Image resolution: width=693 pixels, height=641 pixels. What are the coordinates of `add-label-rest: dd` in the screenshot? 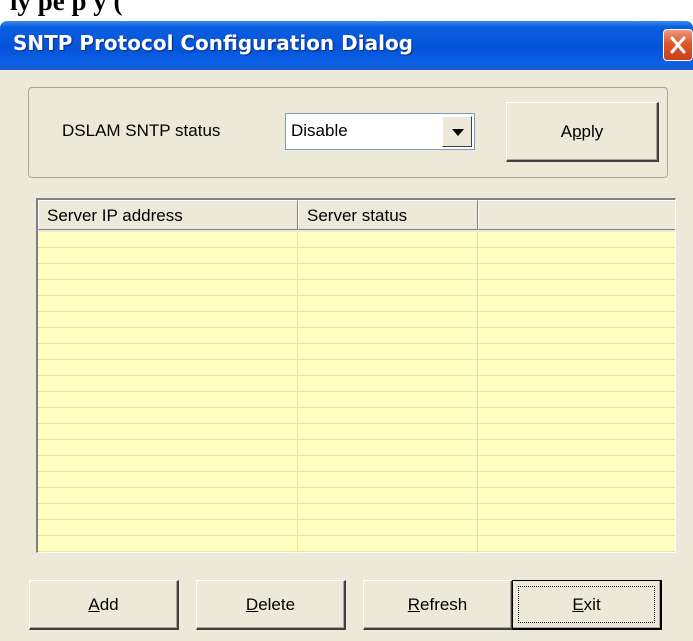 It's located at (109, 604).